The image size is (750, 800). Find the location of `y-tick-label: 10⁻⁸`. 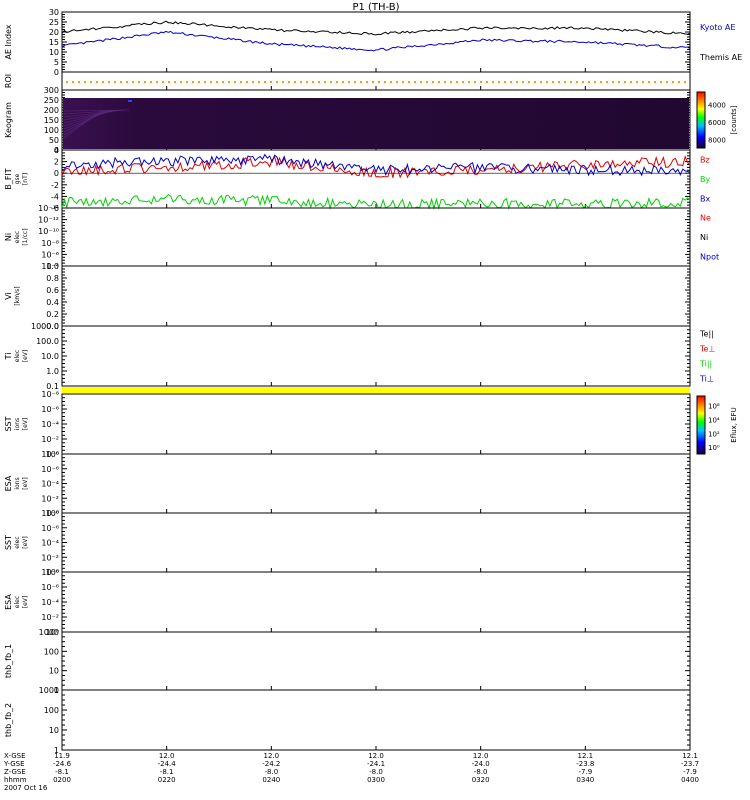

y-tick-label: 10⁻⁸ is located at coordinates (50, 243).